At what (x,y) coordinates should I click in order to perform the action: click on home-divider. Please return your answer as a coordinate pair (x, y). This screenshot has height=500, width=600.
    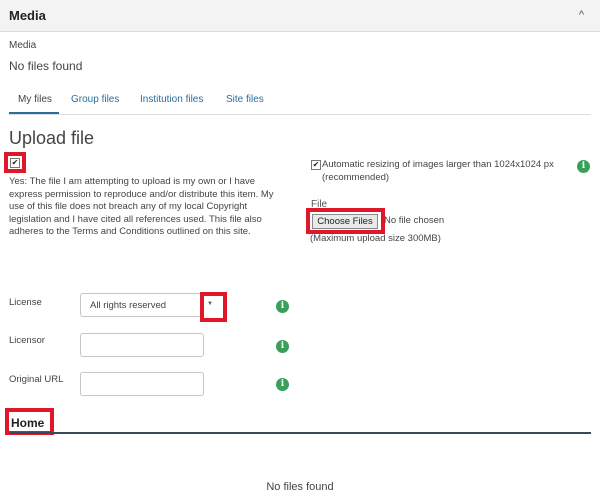
    Looking at the image, I should click on (300, 433).